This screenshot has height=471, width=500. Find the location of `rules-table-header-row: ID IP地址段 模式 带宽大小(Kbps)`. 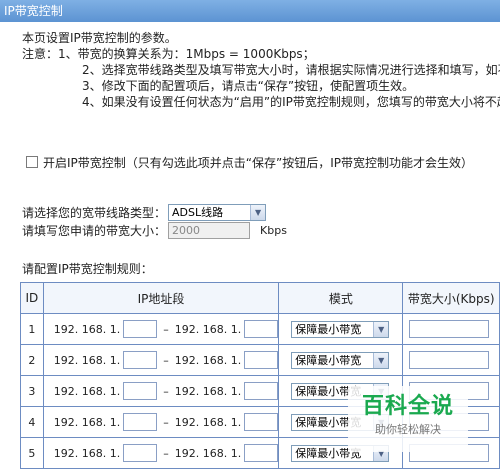

rules-table-header-row: ID IP地址段 模式 带宽大小(Kbps) is located at coordinates (260, 298).